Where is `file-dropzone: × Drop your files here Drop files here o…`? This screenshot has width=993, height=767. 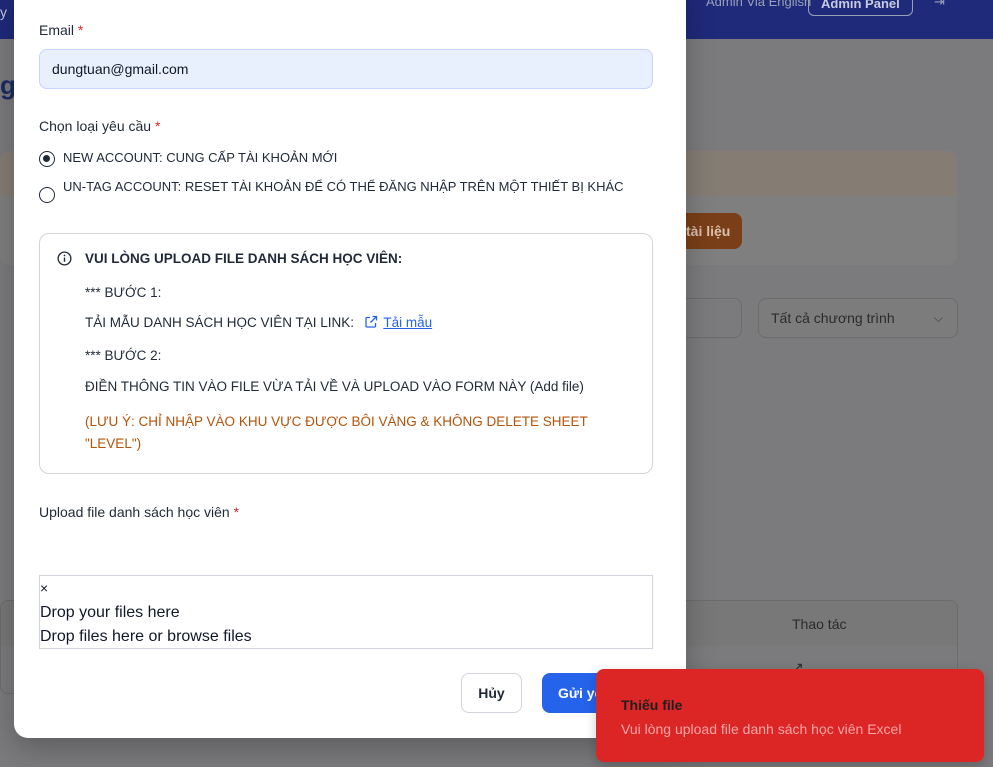 file-dropzone: × Drop your files here Drop files here o… is located at coordinates (346, 612).